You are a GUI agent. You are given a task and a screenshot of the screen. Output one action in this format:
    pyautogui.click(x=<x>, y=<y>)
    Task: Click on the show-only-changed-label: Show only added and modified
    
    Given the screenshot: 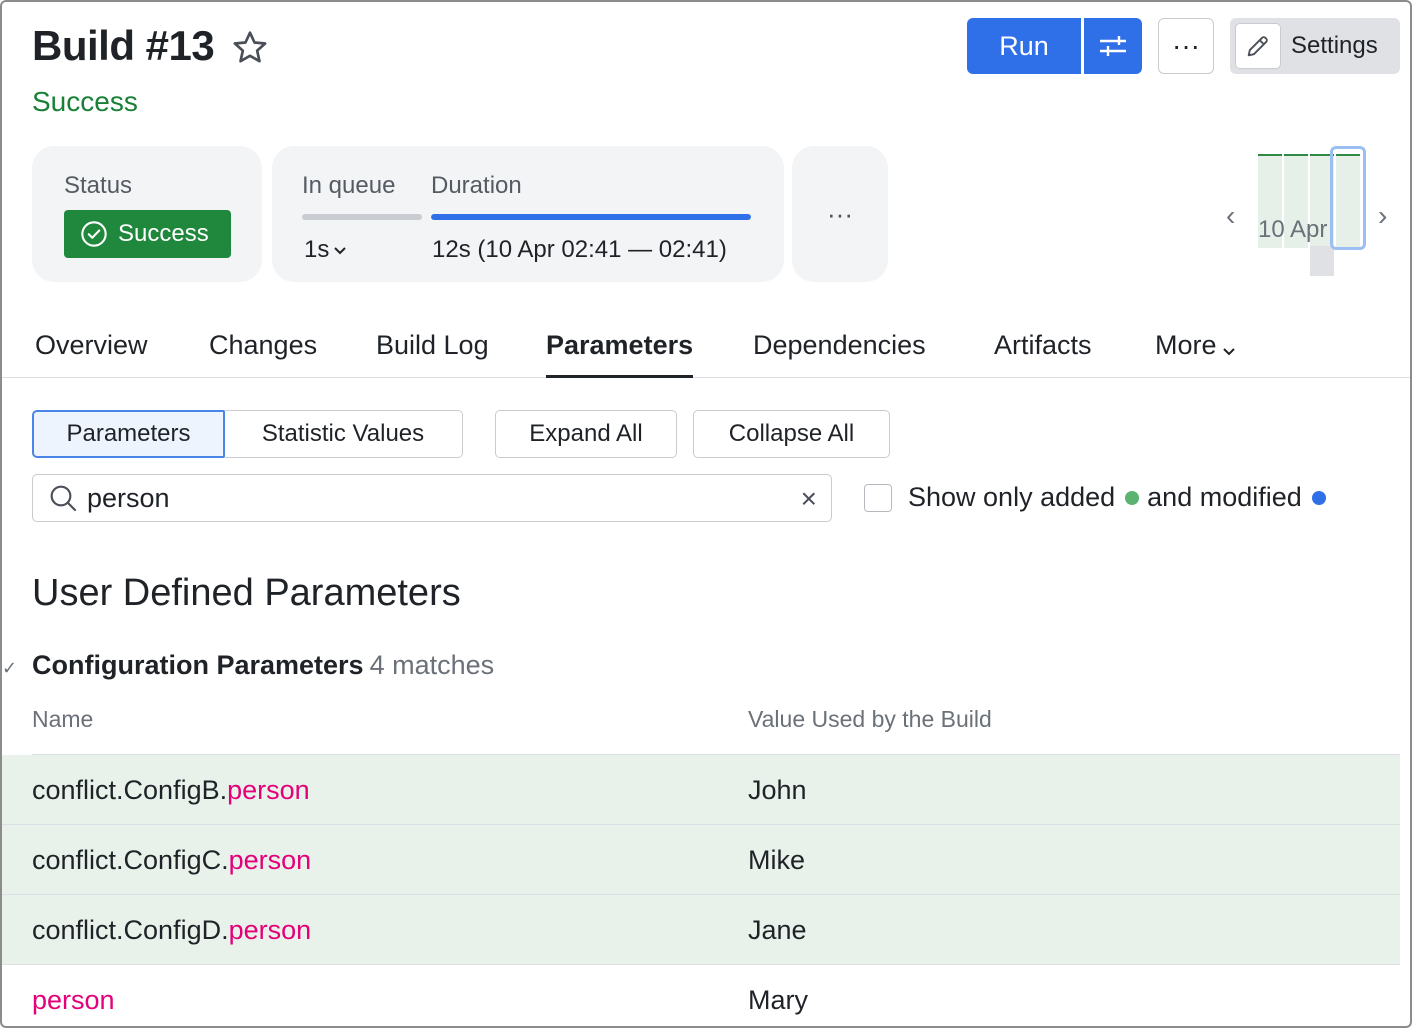 What is the action you would take?
    pyautogui.click(x=1121, y=497)
    